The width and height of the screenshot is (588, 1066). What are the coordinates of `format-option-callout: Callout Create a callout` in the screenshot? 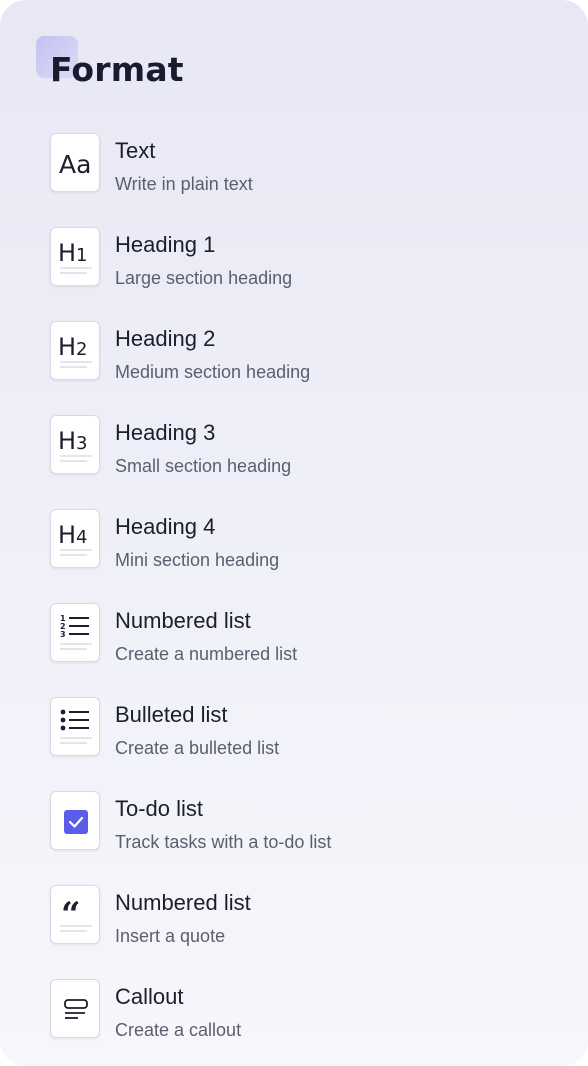 It's located at (300, 1022).